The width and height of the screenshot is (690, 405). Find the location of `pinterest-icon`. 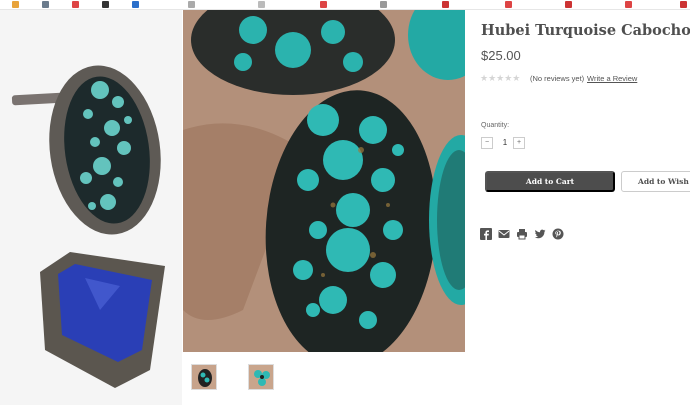

pinterest-icon is located at coordinates (558, 234).